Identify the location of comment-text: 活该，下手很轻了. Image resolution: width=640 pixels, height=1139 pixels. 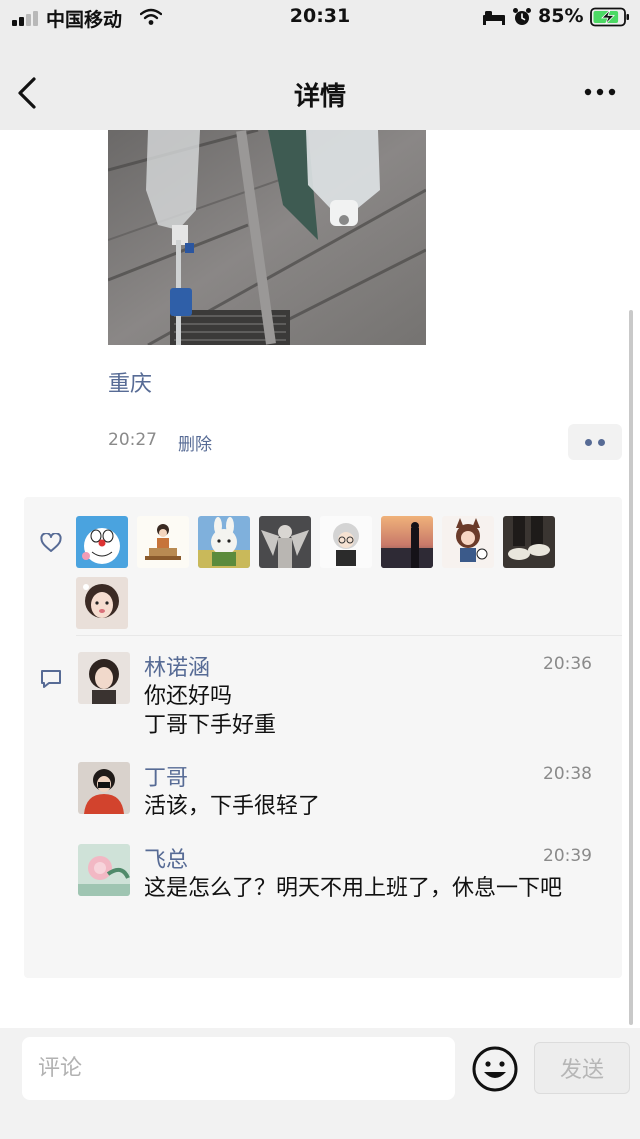
(232, 806).